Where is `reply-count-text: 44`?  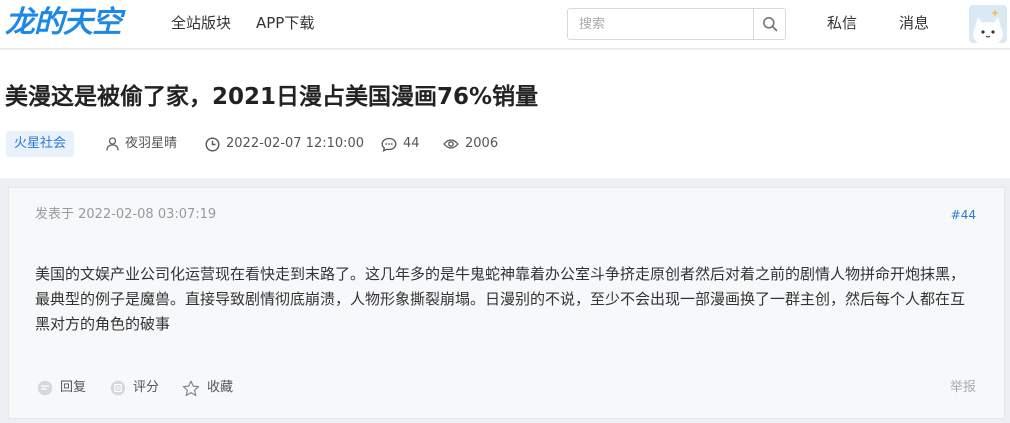 reply-count-text: 44 is located at coordinates (411, 143).